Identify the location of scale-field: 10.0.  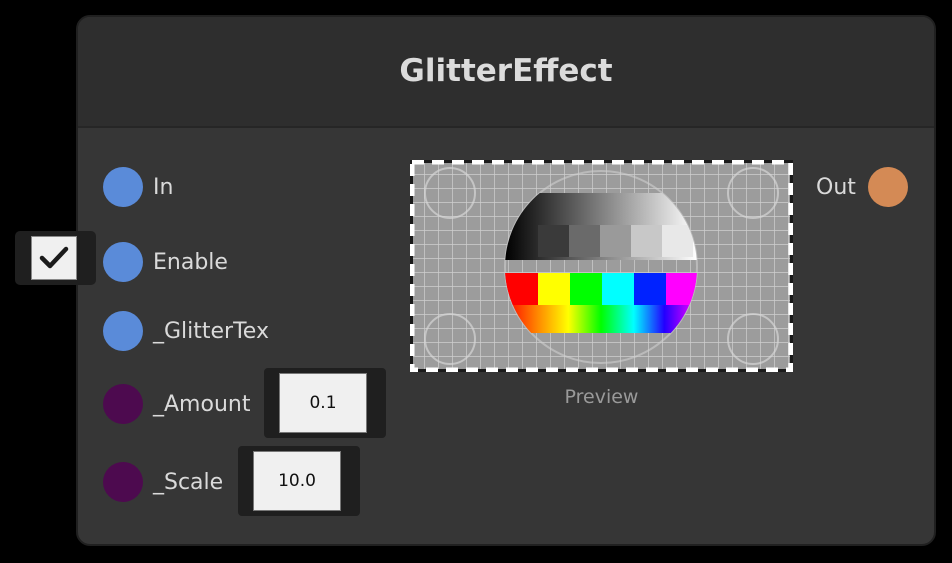
(299, 481).